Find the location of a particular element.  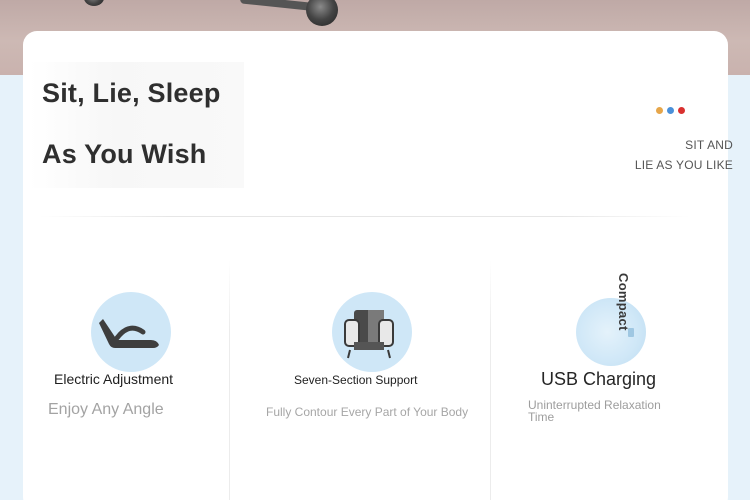

caster-wheel-right is located at coordinates (322, 13).